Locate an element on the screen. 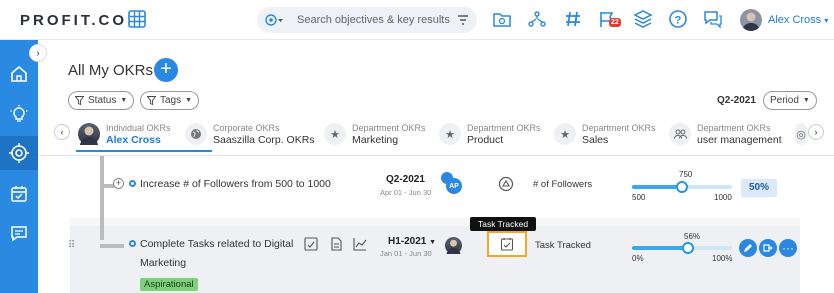  tab-label: Sales is located at coordinates (595, 140).